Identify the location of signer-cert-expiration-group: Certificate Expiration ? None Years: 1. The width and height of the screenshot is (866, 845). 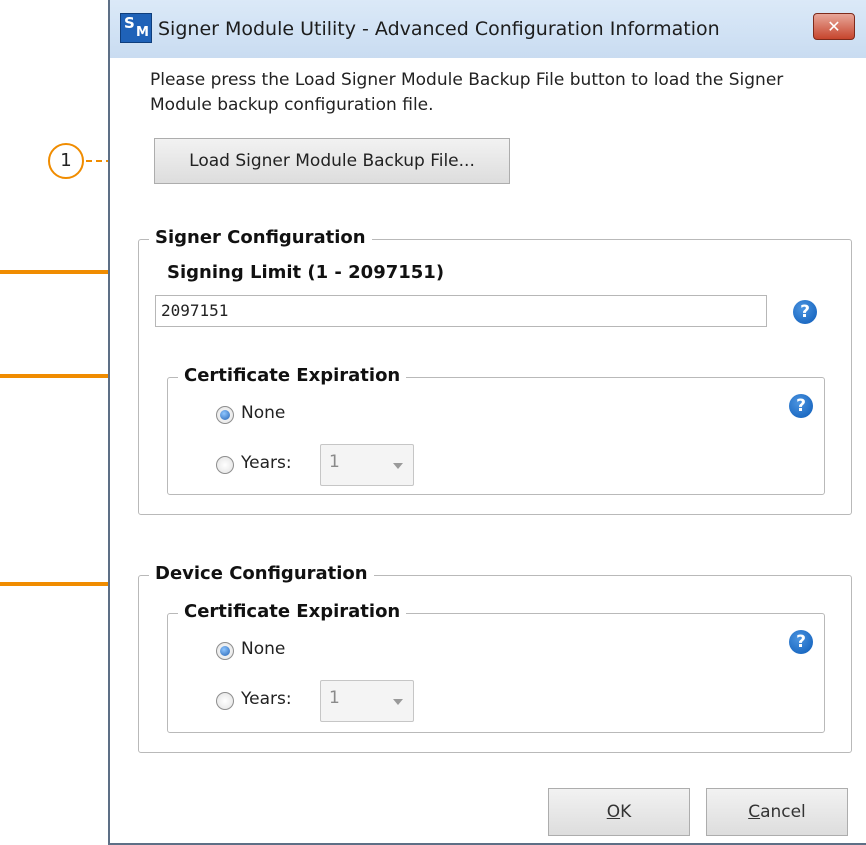
(496, 430).